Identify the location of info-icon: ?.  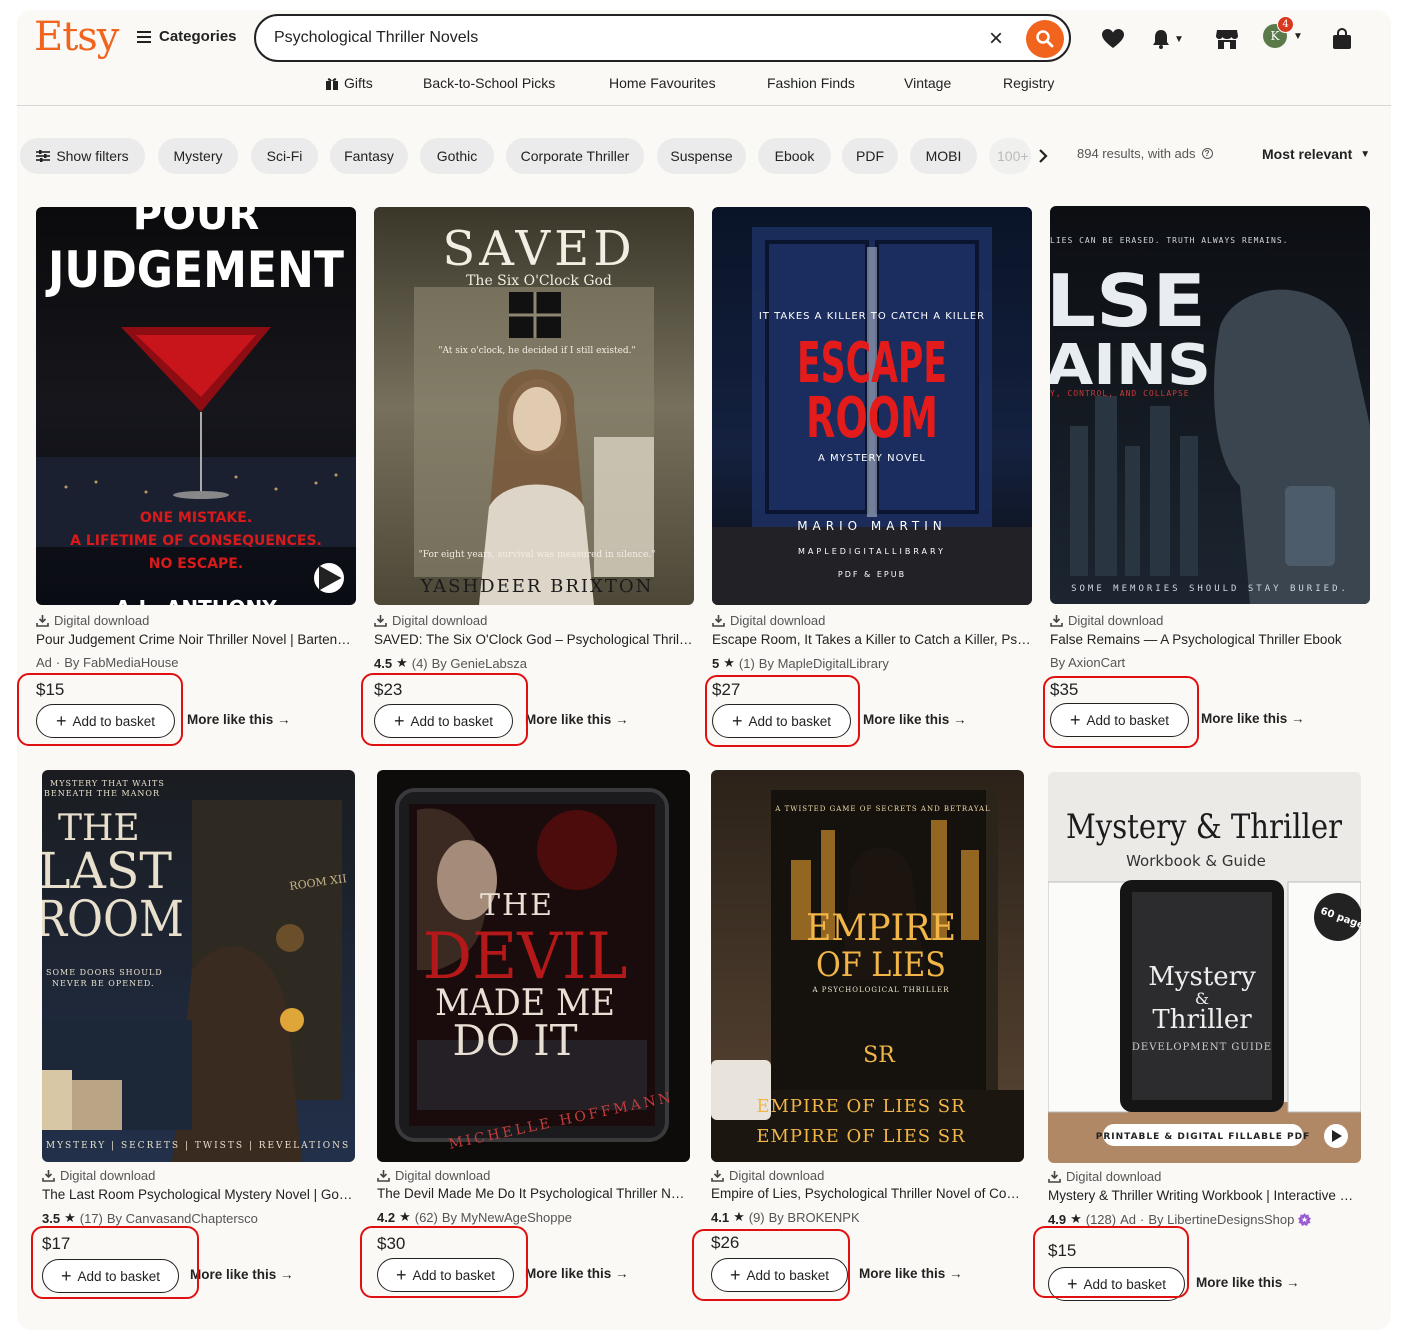
(1207, 153).